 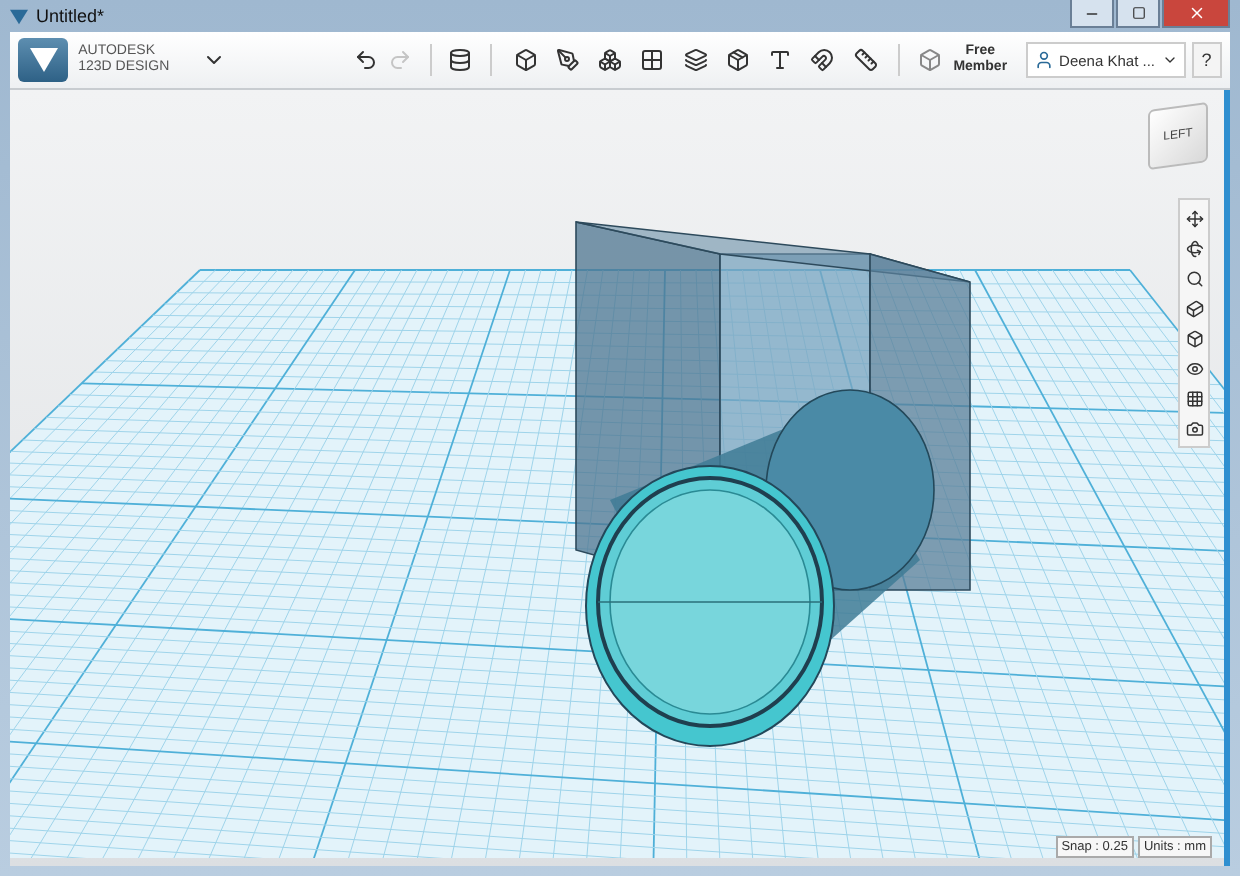 I want to click on orbit-icon, so click(x=1194, y=248).